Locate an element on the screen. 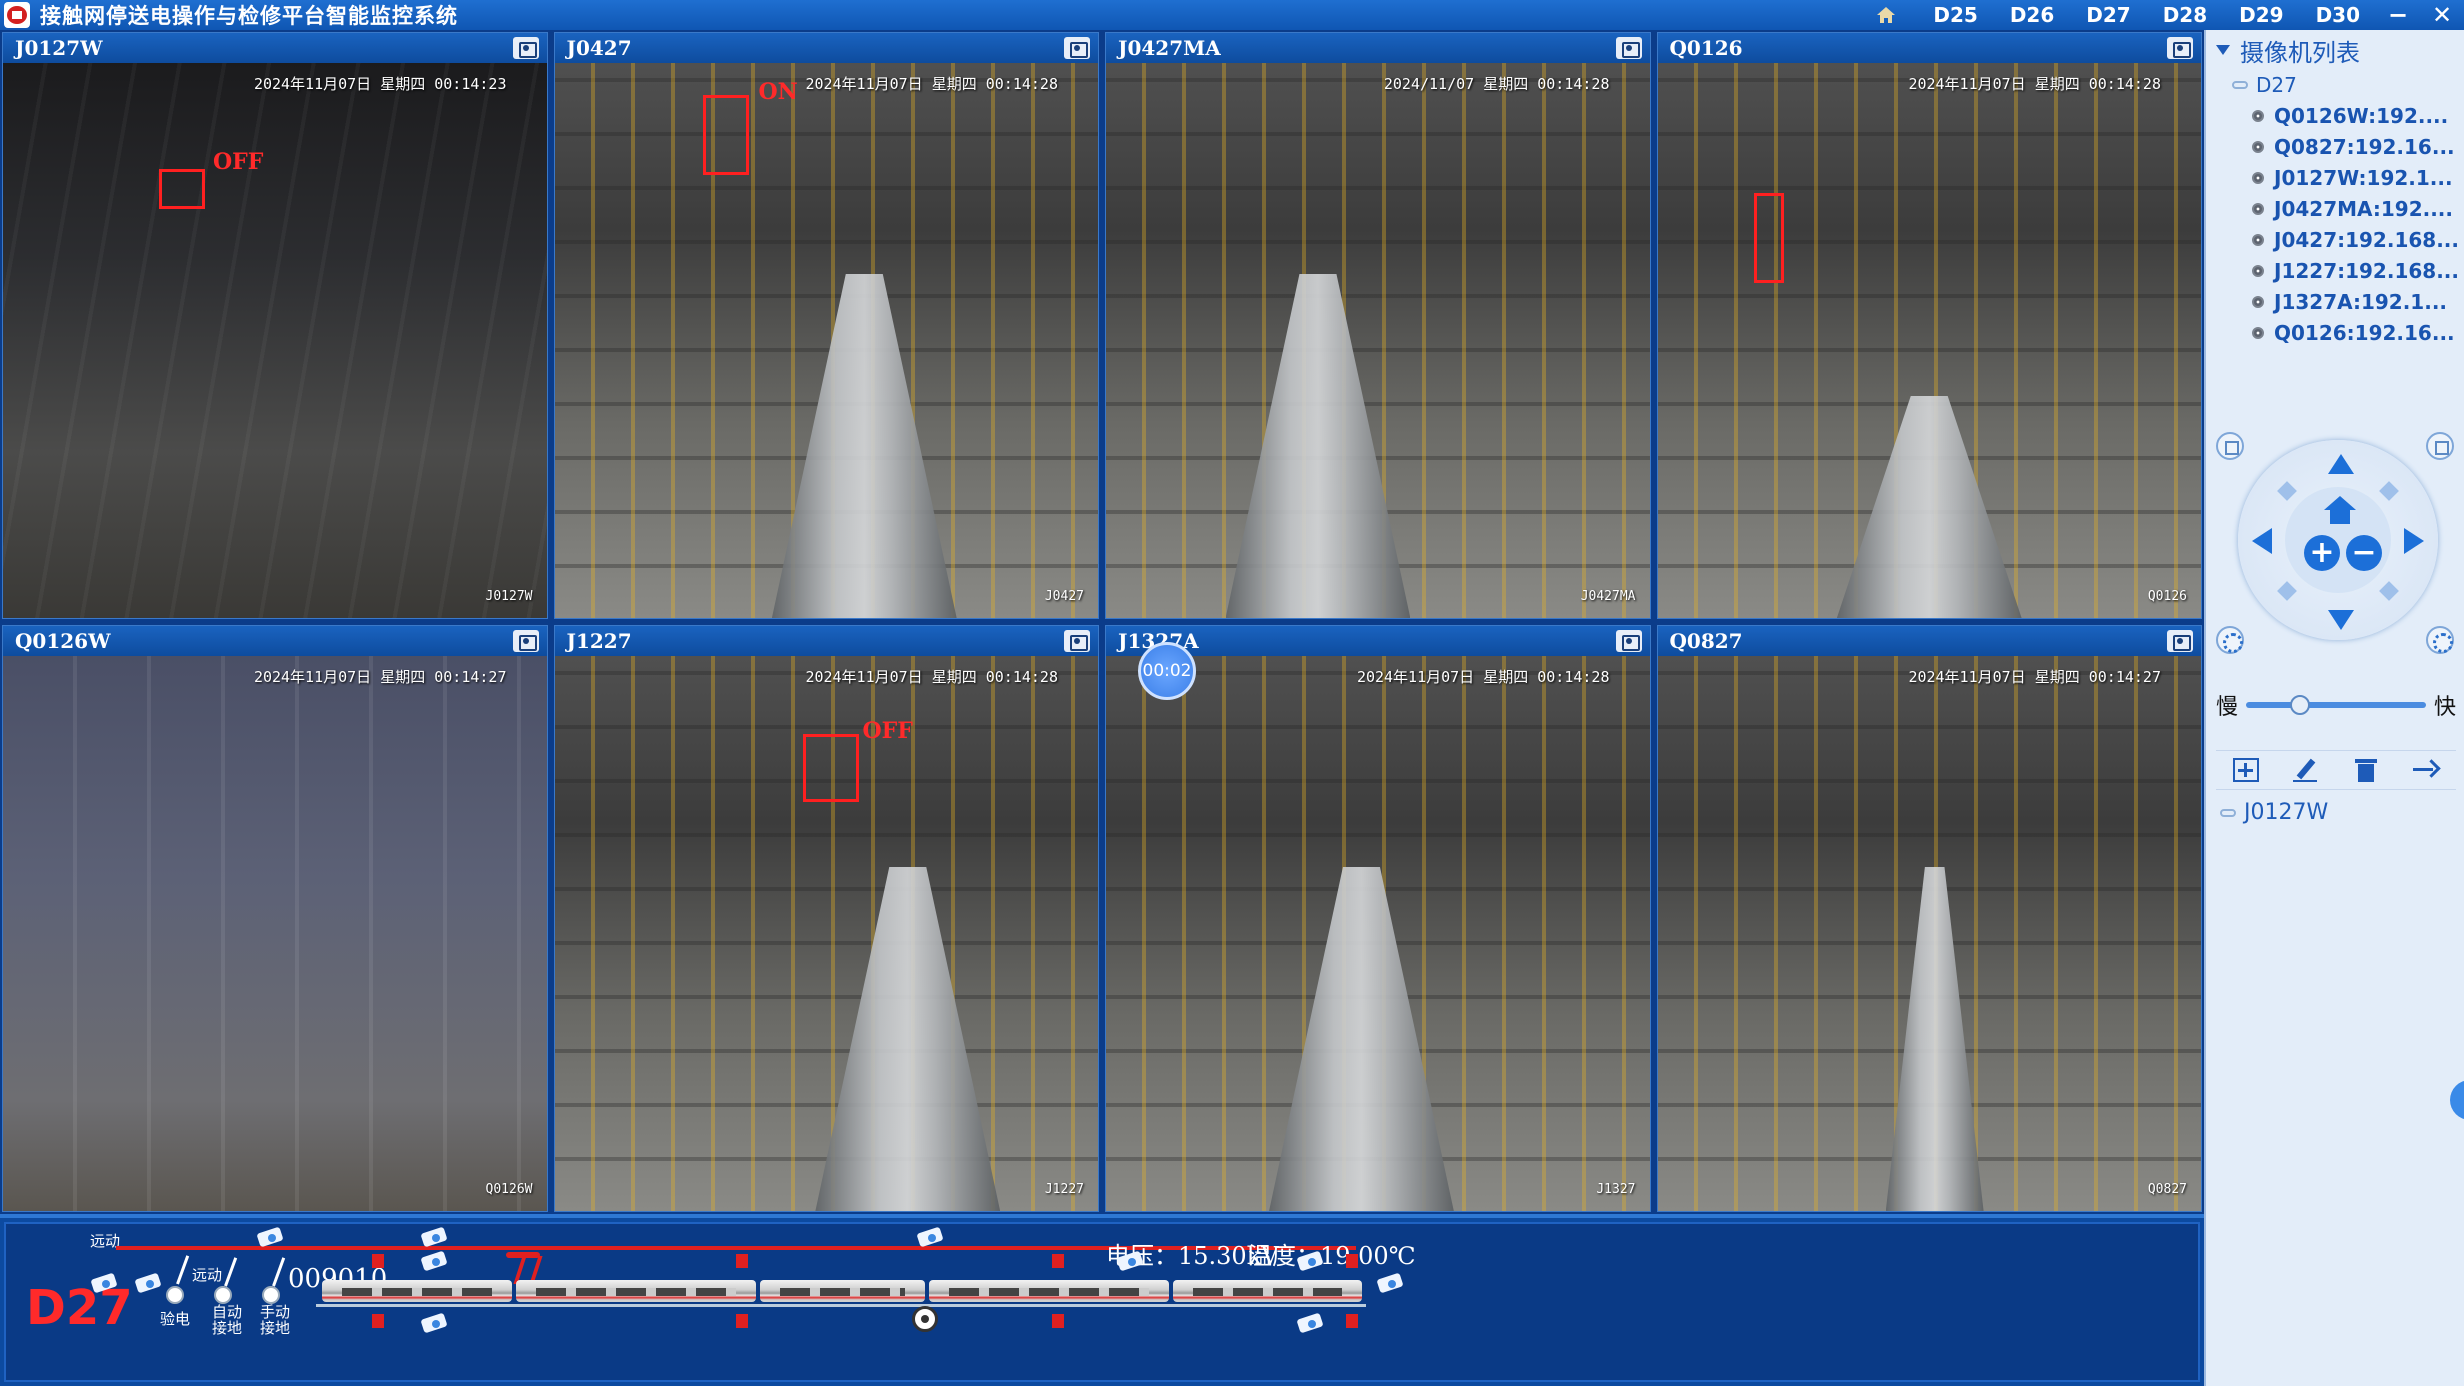 The image size is (2464, 1386). camera-tile-q0126w: Q0126W 2024年11月07日 星期四 00:14:27 Q0126W is located at coordinates (275, 918).